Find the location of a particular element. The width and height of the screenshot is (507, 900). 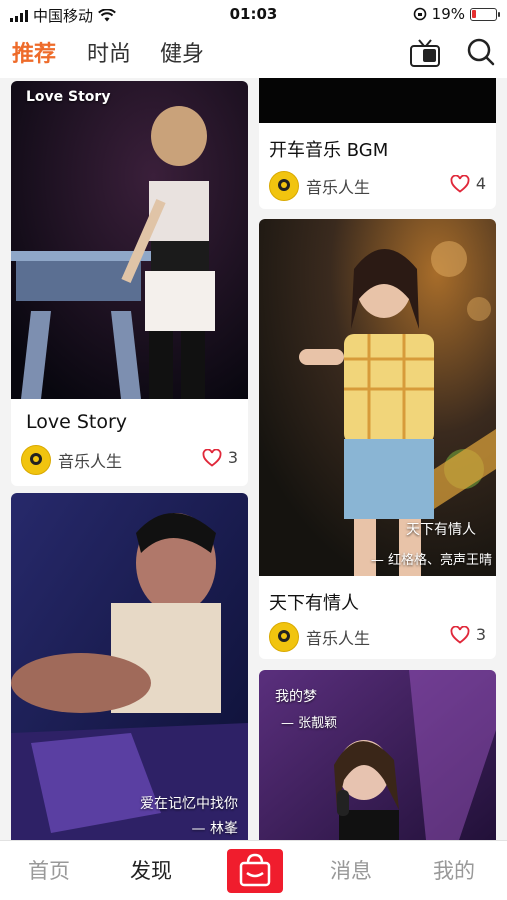

search-icon is located at coordinates (481, 52).